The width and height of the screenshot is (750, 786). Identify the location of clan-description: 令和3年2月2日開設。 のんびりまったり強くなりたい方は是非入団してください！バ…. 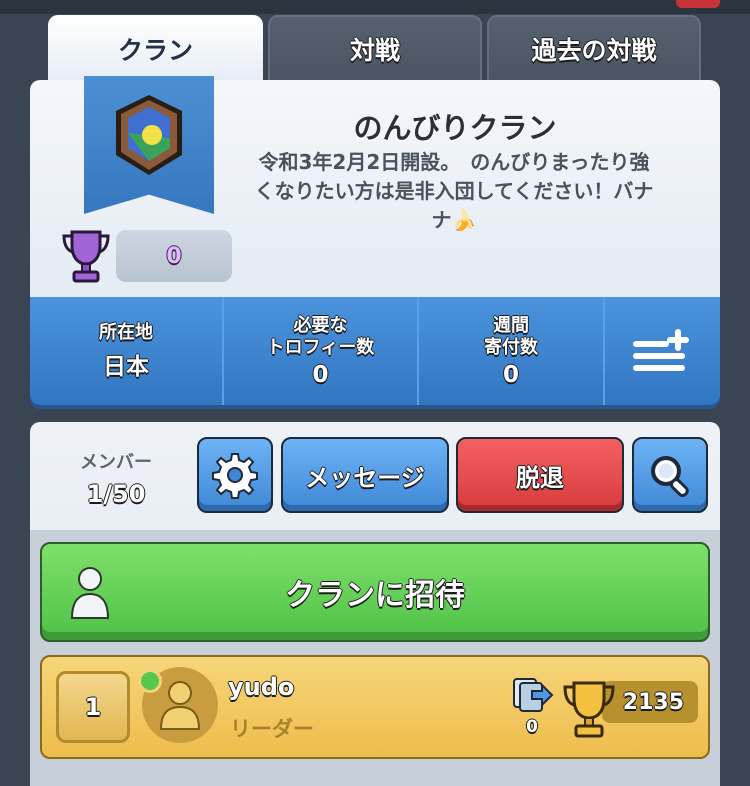
(454, 191).